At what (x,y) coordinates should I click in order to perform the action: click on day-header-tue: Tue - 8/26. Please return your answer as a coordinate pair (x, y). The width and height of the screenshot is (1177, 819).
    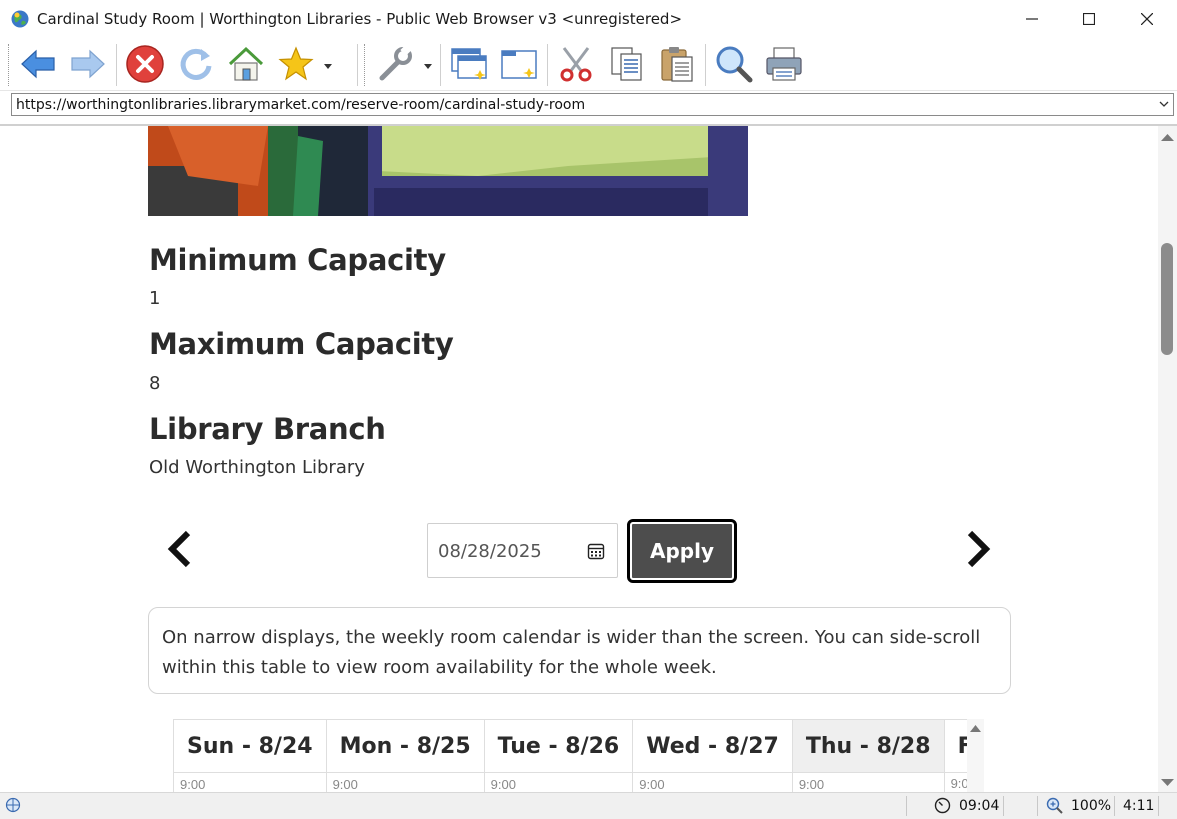
    Looking at the image, I should click on (558, 746).